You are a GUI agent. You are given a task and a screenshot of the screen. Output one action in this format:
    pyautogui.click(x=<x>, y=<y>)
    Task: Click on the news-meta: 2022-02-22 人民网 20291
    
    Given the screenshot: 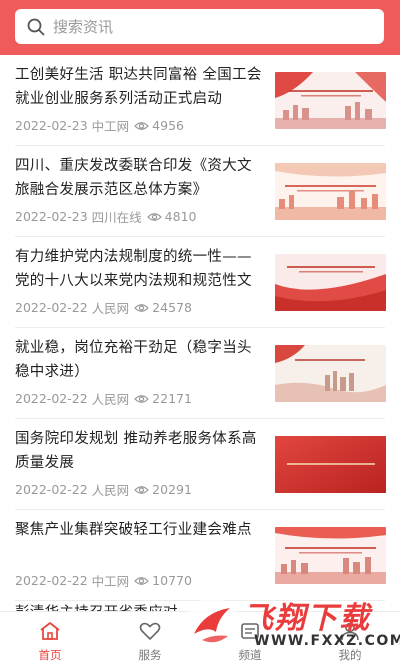 What is the action you would take?
    pyautogui.click(x=103, y=489)
    